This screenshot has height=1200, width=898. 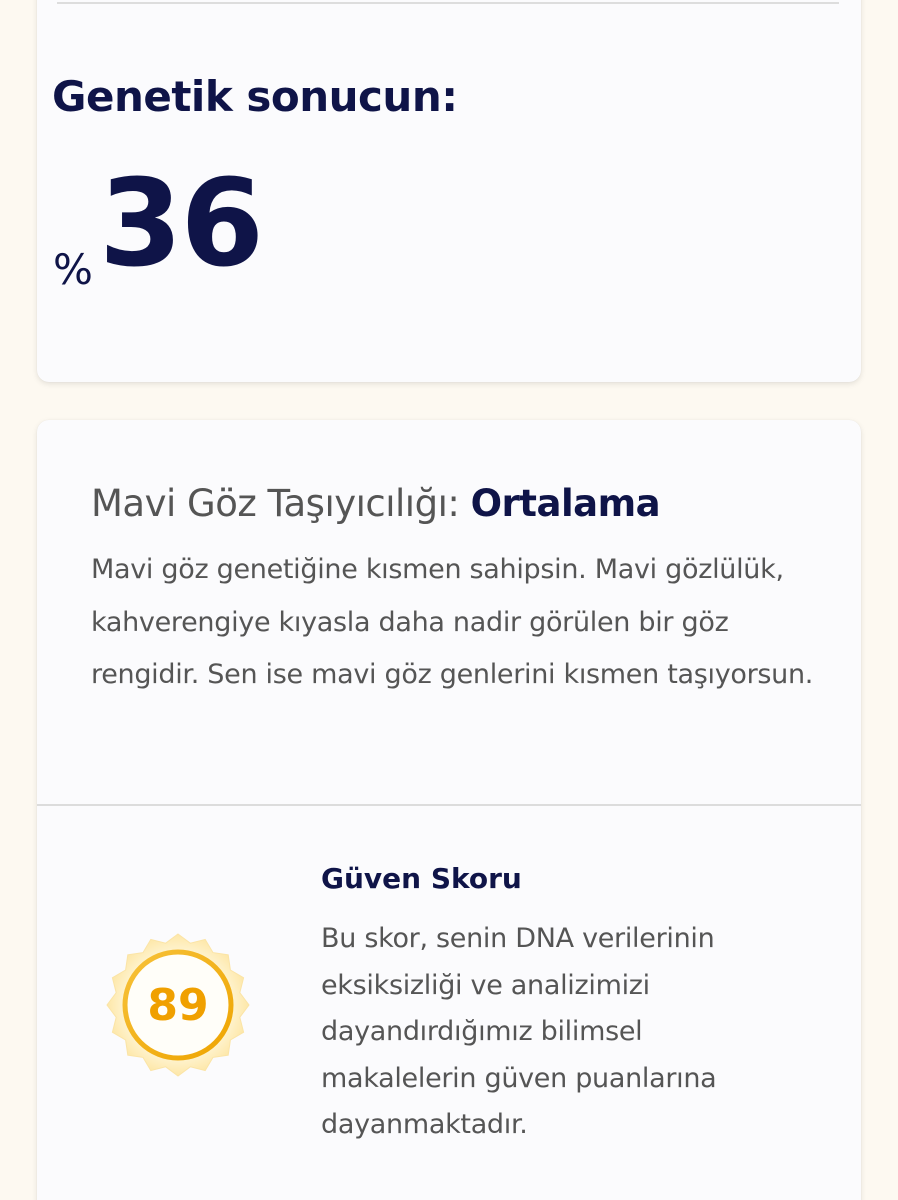 What do you see at coordinates (73, 269) in the screenshot?
I see `percent-symbol: %` at bounding box center [73, 269].